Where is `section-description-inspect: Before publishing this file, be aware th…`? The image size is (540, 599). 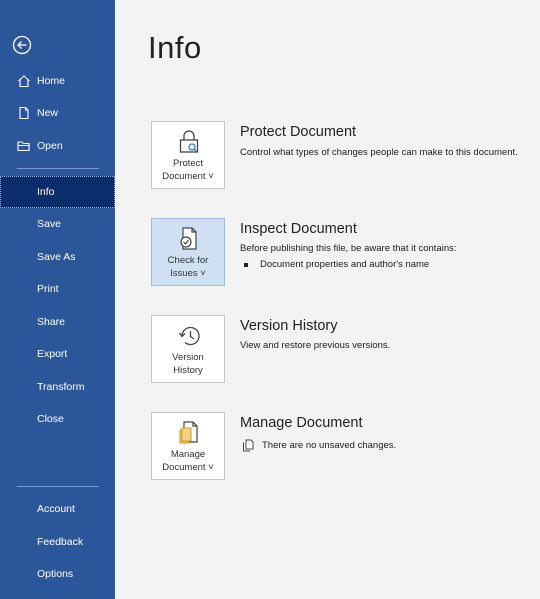 section-description-inspect: Before publishing this file, be aware th… is located at coordinates (348, 248).